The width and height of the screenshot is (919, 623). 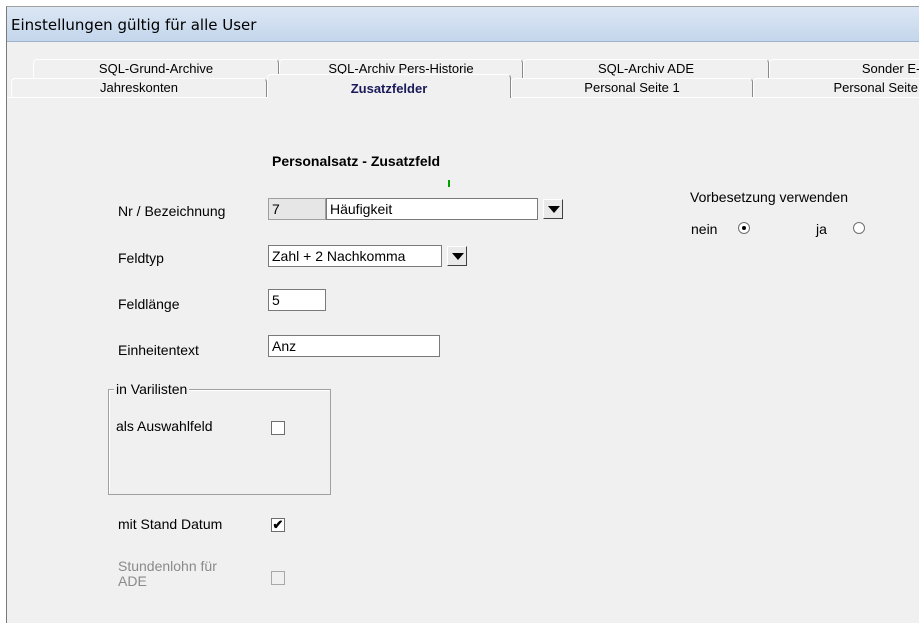 I want to click on varilisten-group-title: in Varilisten, so click(x=152, y=389).